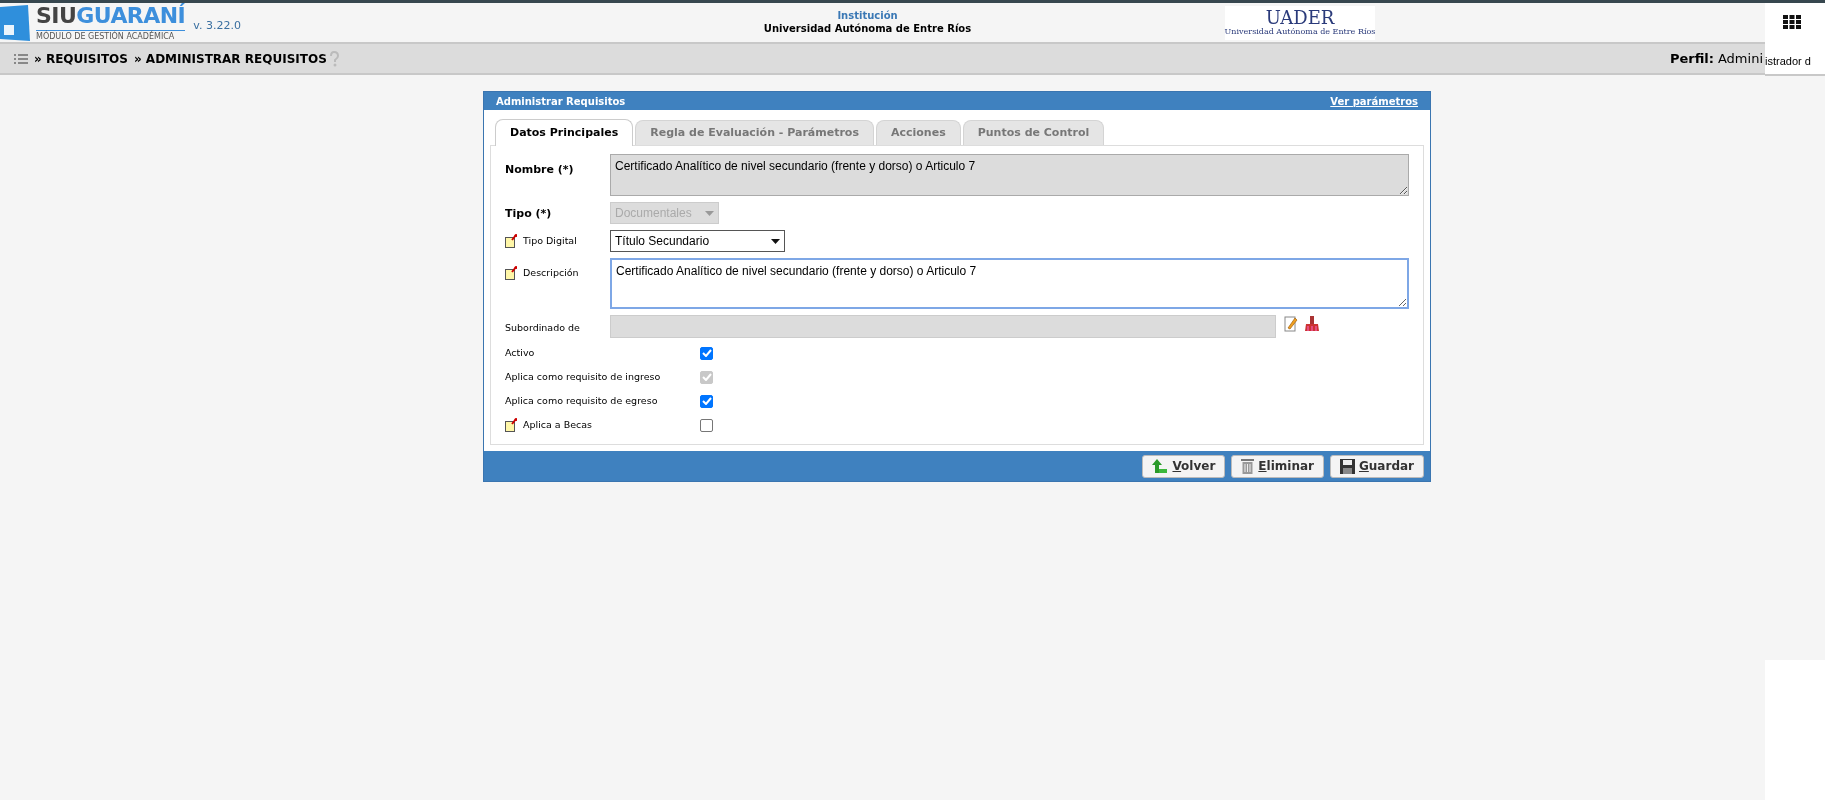 The height and width of the screenshot is (800, 1825). Describe the element at coordinates (56, 15) in the screenshot. I see `logo-text: SIU` at that location.